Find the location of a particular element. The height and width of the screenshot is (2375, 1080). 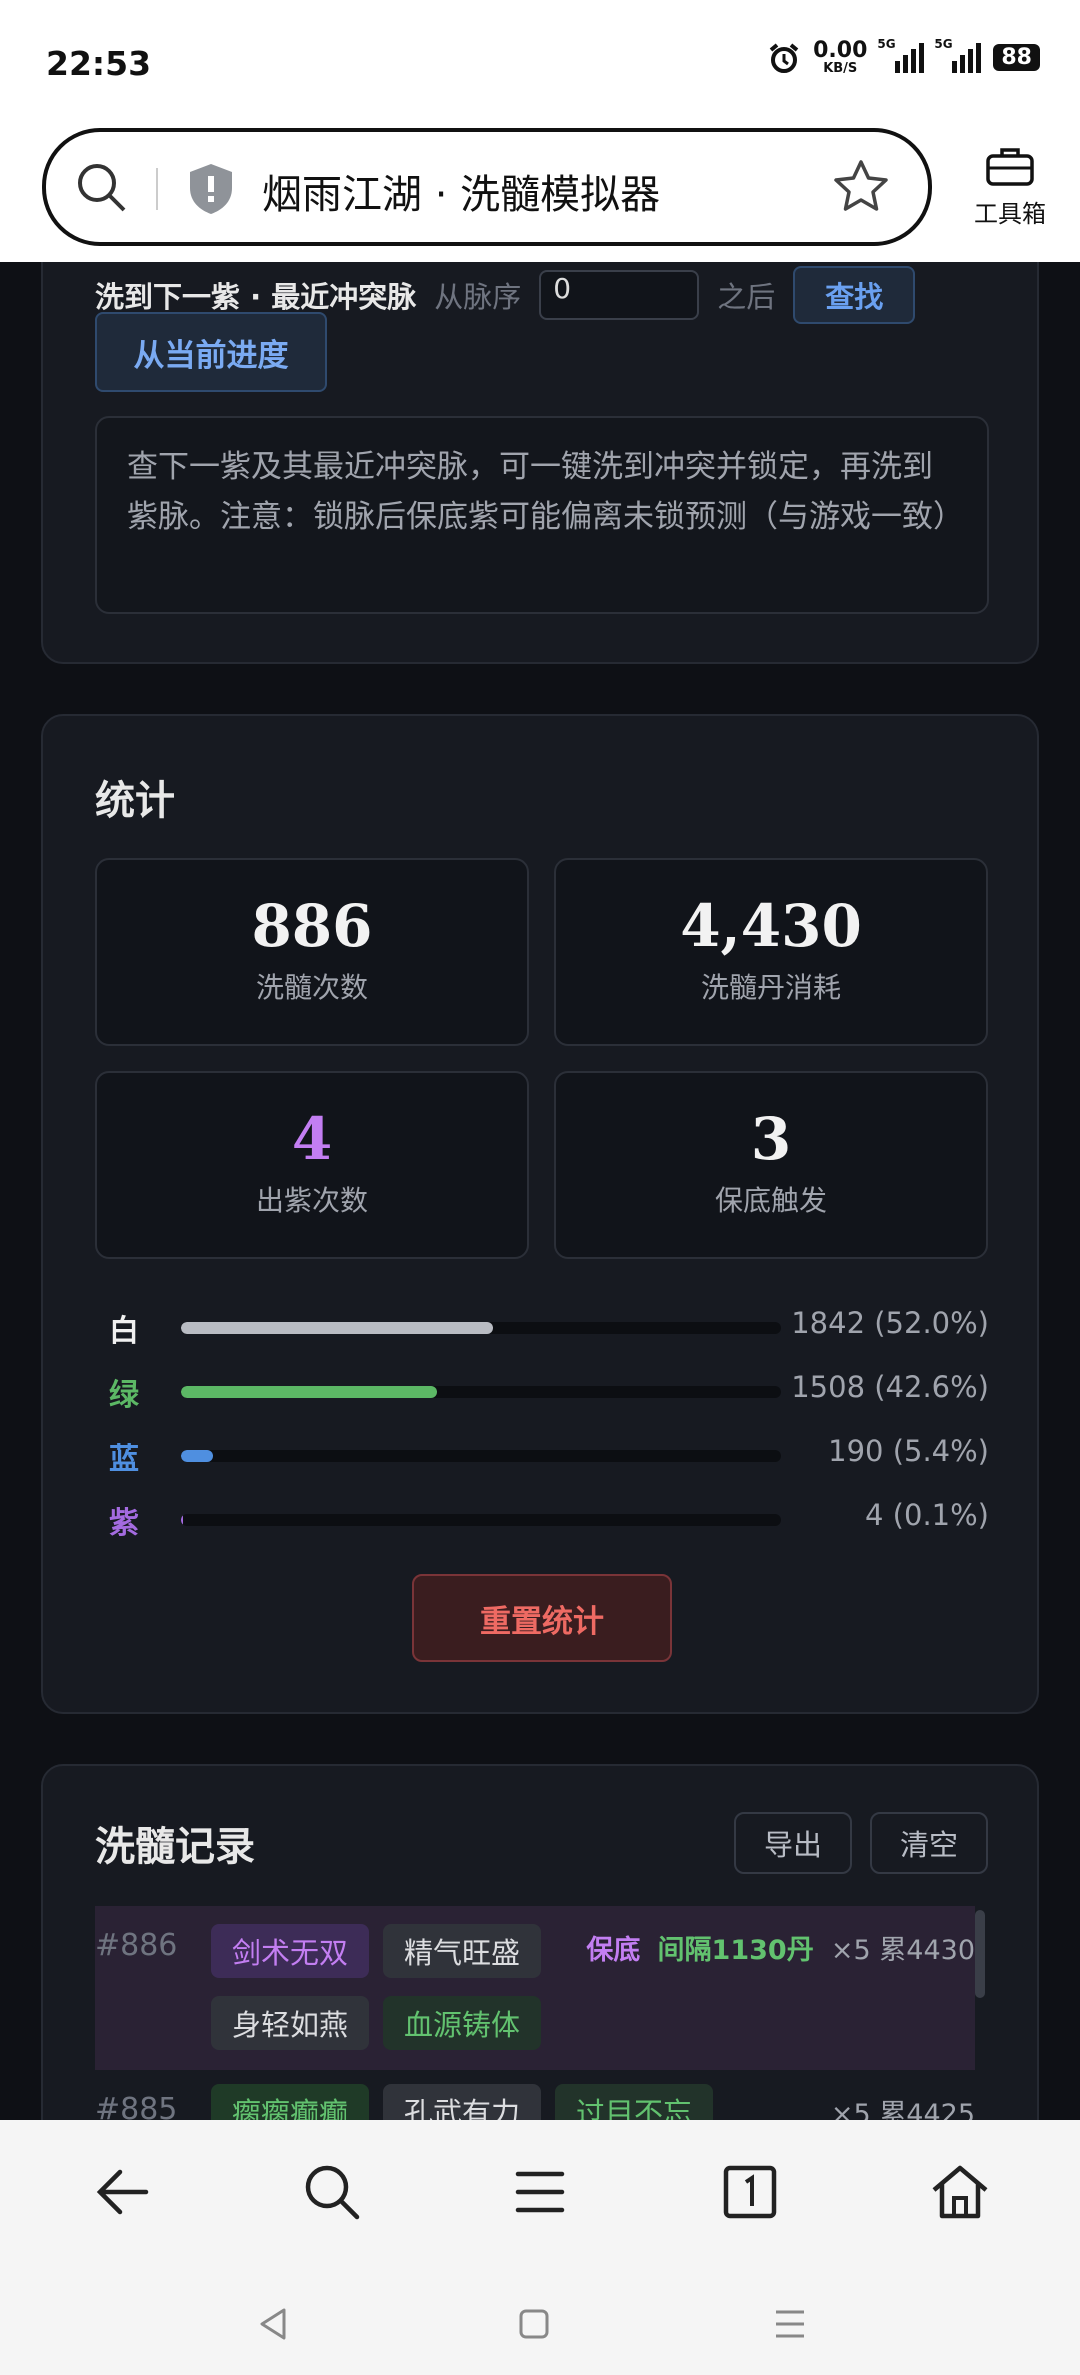

records-title: 洗髓记录 is located at coordinates (175, 1846).